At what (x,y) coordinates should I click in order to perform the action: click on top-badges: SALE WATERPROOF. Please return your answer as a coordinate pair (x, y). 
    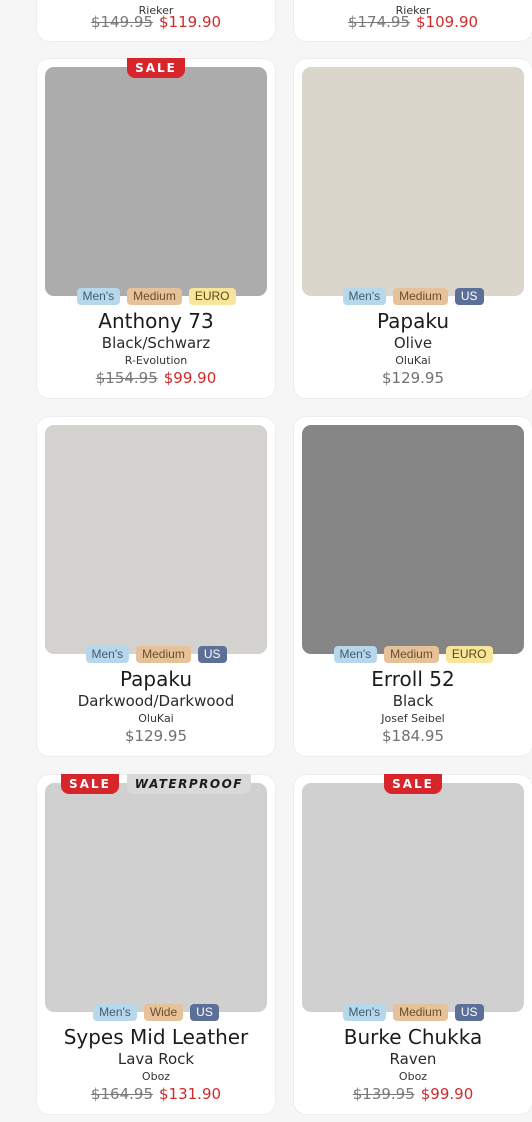
    Looking at the image, I should click on (156, 784).